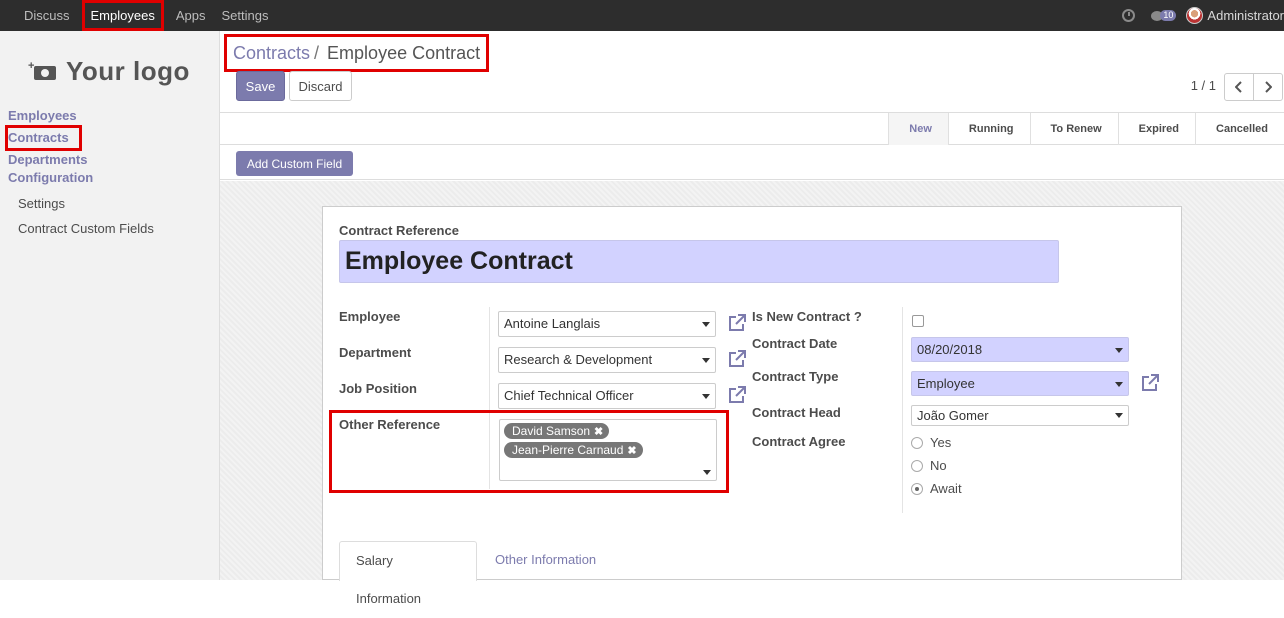  I want to click on right-column-divider, so click(902, 410).